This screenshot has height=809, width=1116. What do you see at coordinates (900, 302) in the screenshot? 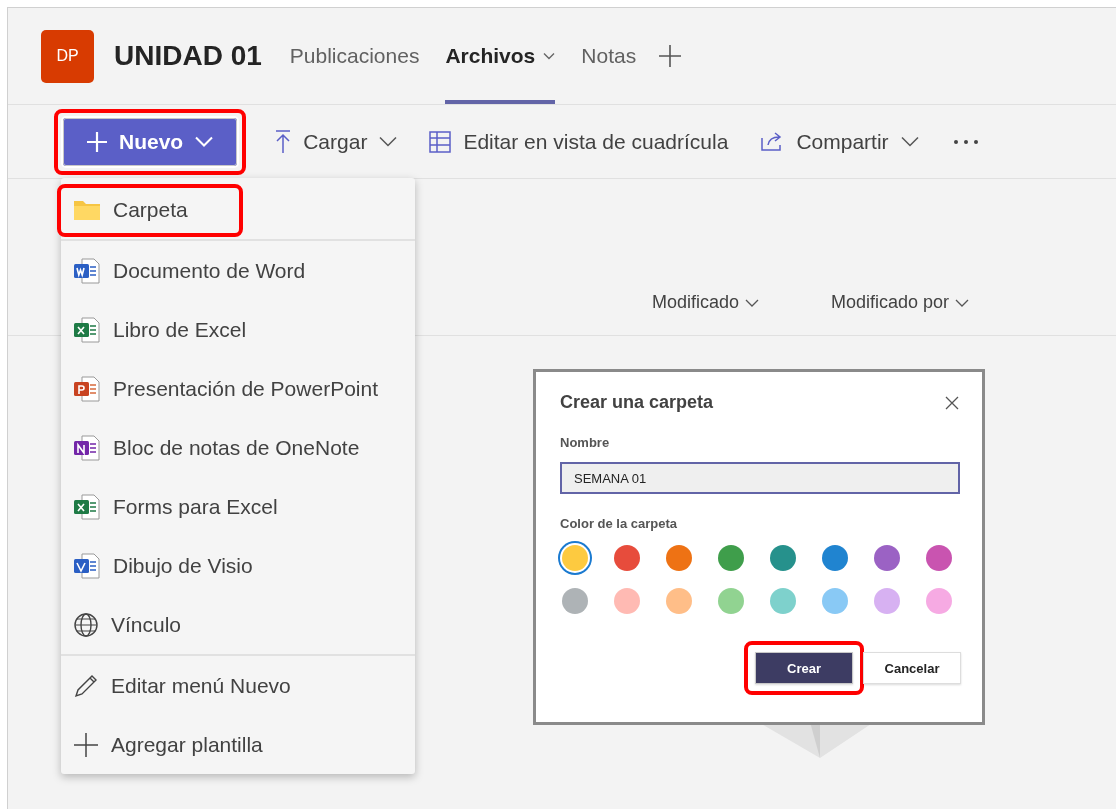
I see `column-header: Modificado por` at bounding box center [900, 302].